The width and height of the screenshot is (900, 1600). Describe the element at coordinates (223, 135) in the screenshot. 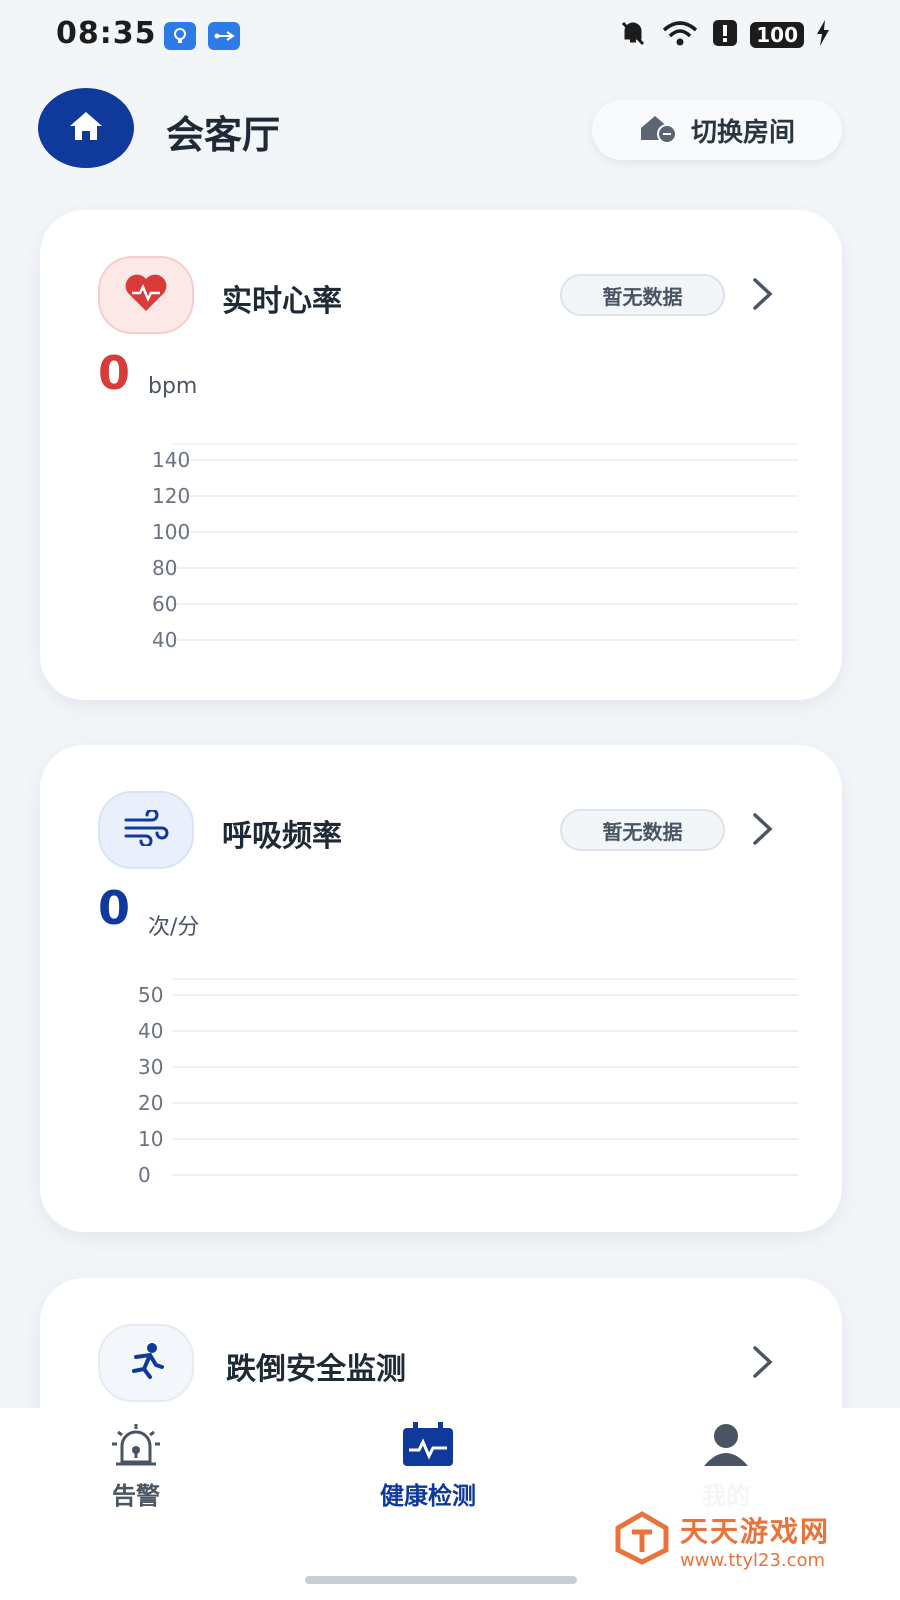

I see `room-title: 会客厅` at that location.